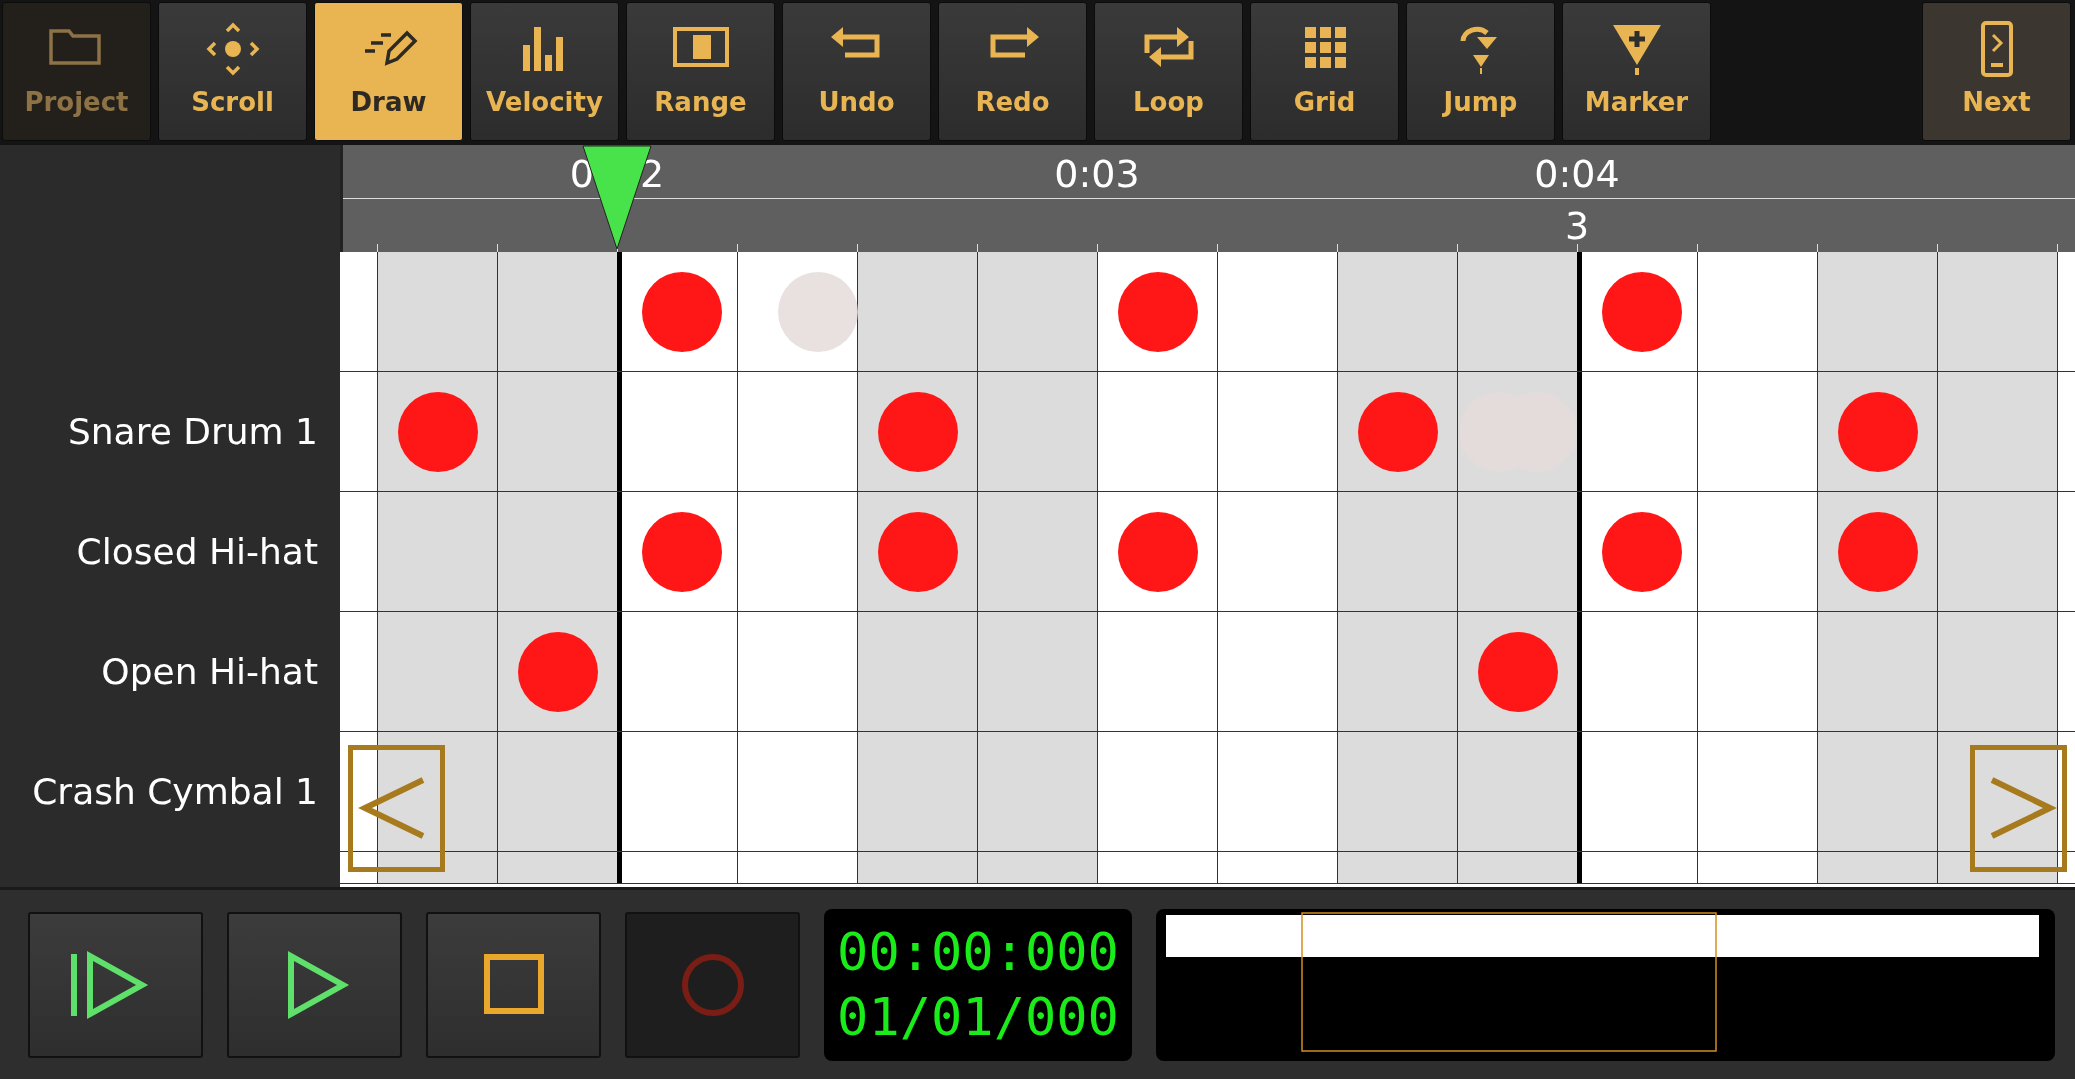  I want to click on next-button: Next, so click(1996, 71).